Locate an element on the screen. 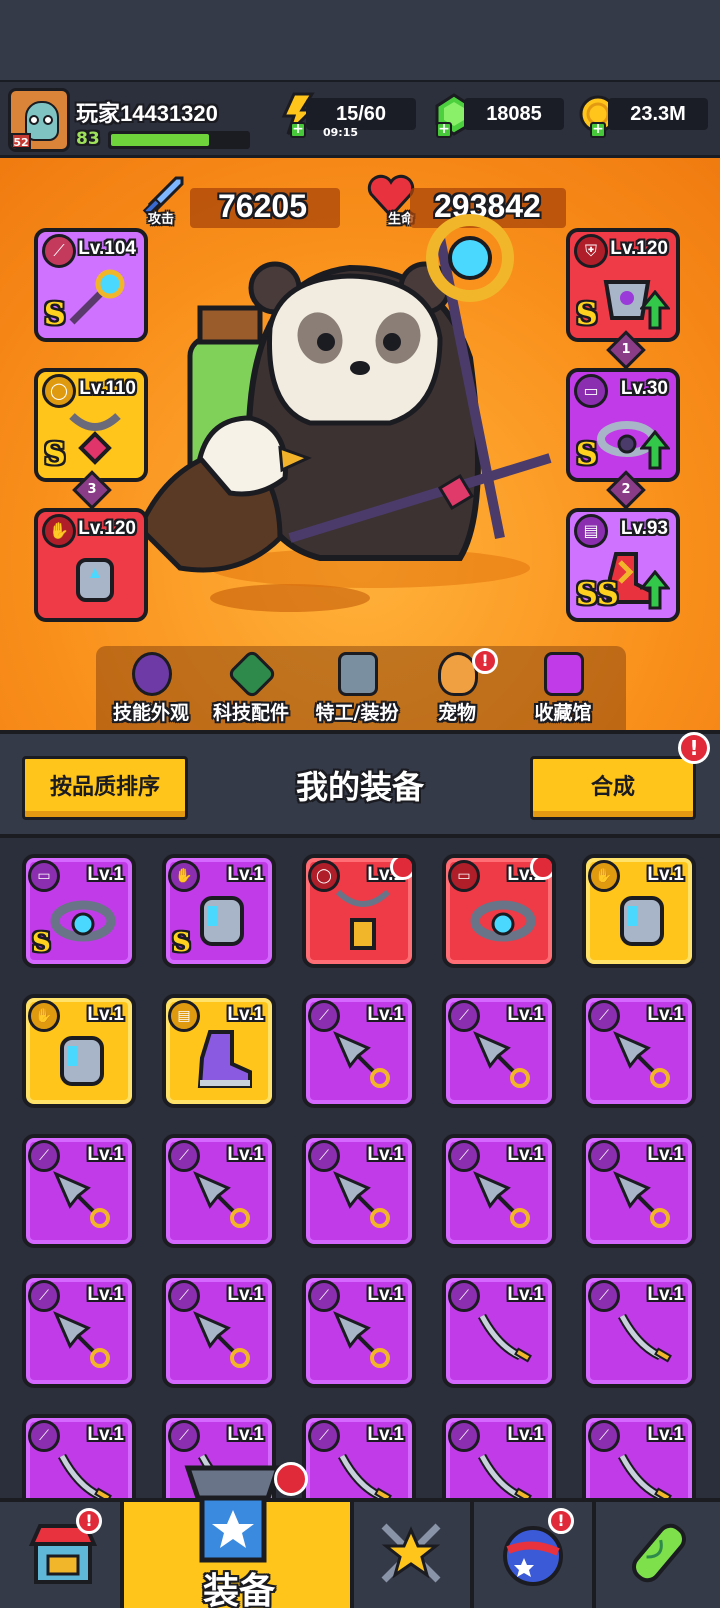 Image resolution: width=720 pixels, height=1608 pixels. energy-timer: 09:15 is located at coordinates (341, 132).